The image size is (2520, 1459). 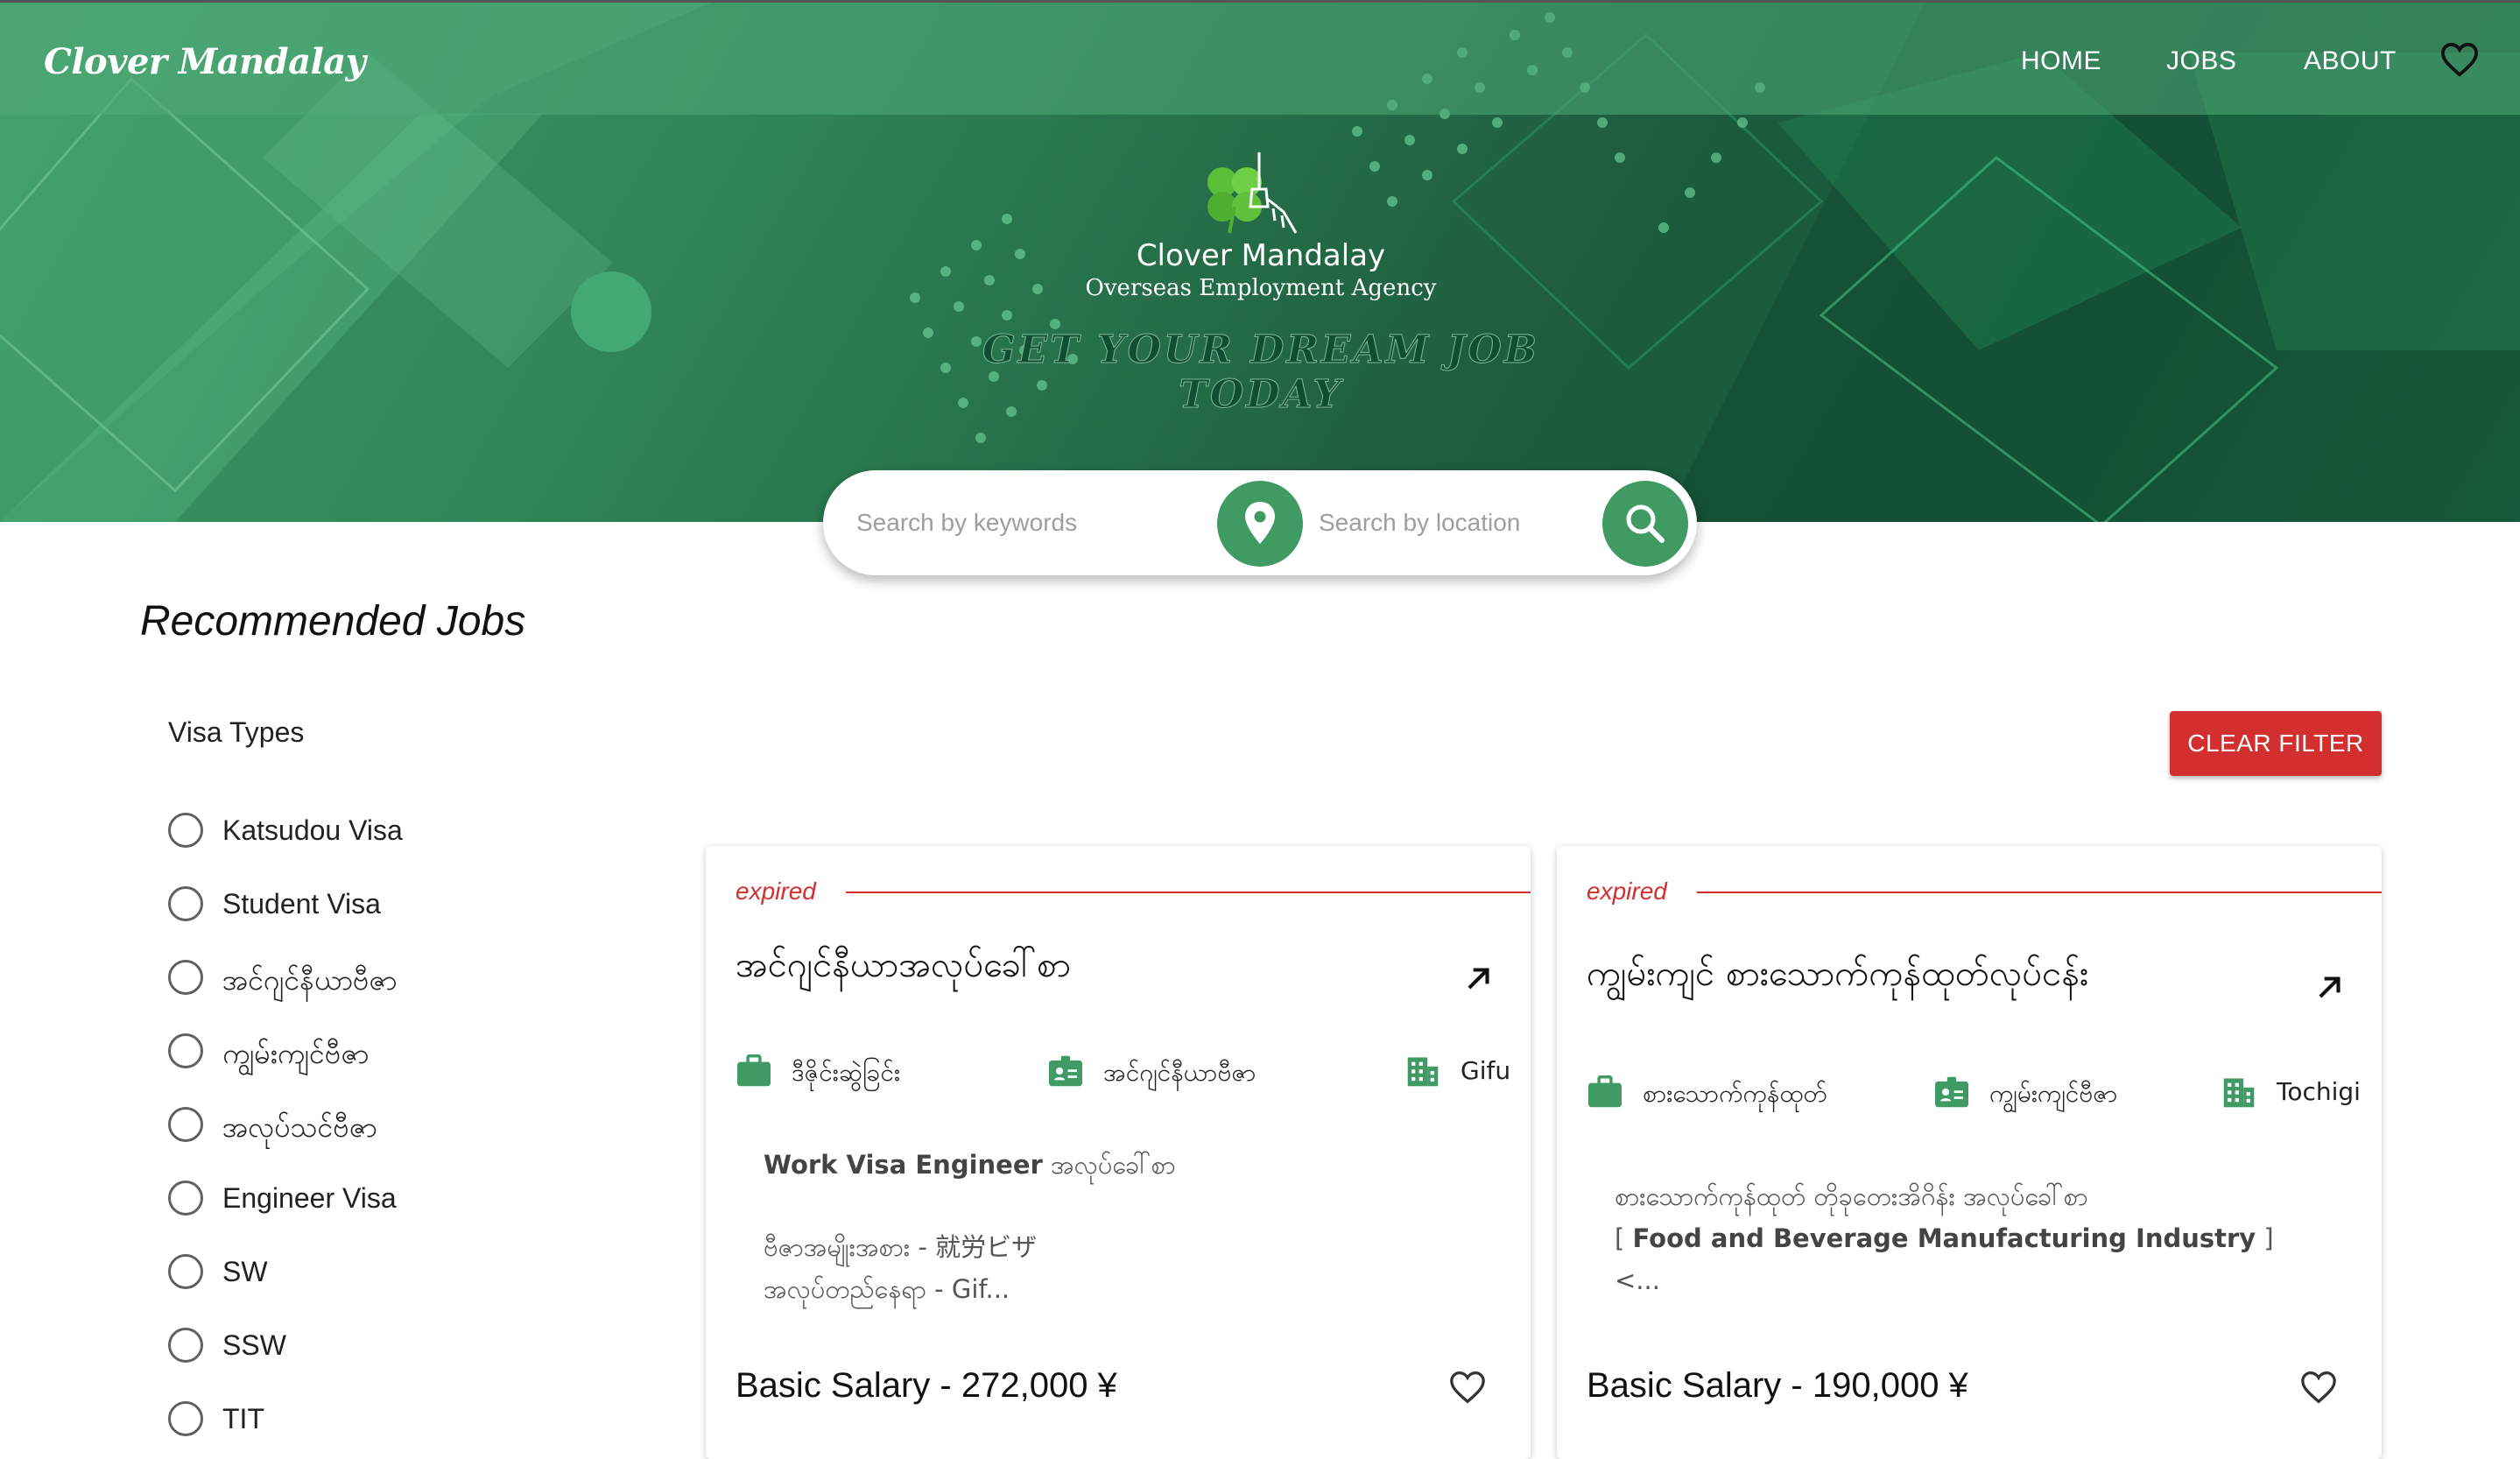 I want to click on clover-logo-icon, so click(x=1252, y=193).